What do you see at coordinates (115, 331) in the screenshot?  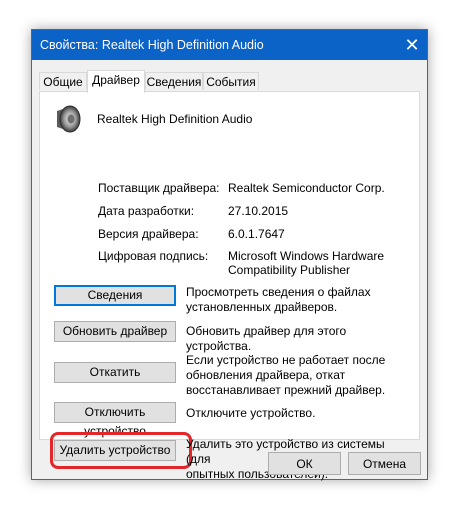 I see `update-driver-button: Обновить драйвер` at bounding box center [115, 331].